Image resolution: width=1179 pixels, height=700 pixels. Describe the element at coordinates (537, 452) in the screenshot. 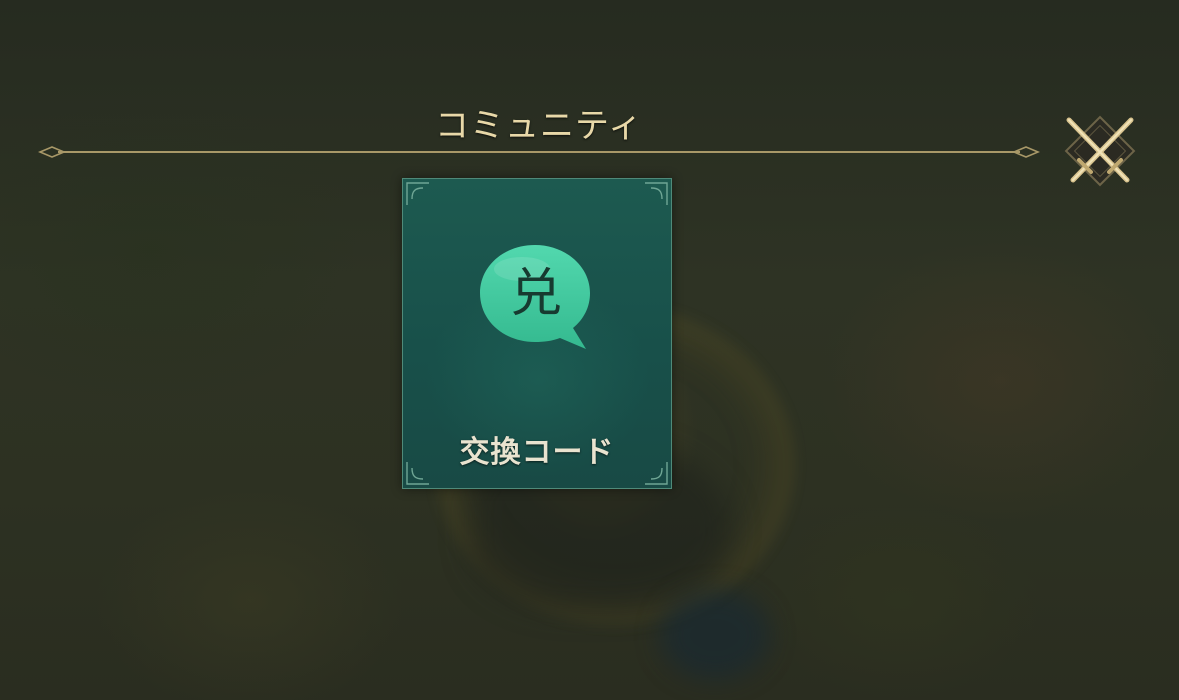

I see `card-label: 交換コード` at that location.